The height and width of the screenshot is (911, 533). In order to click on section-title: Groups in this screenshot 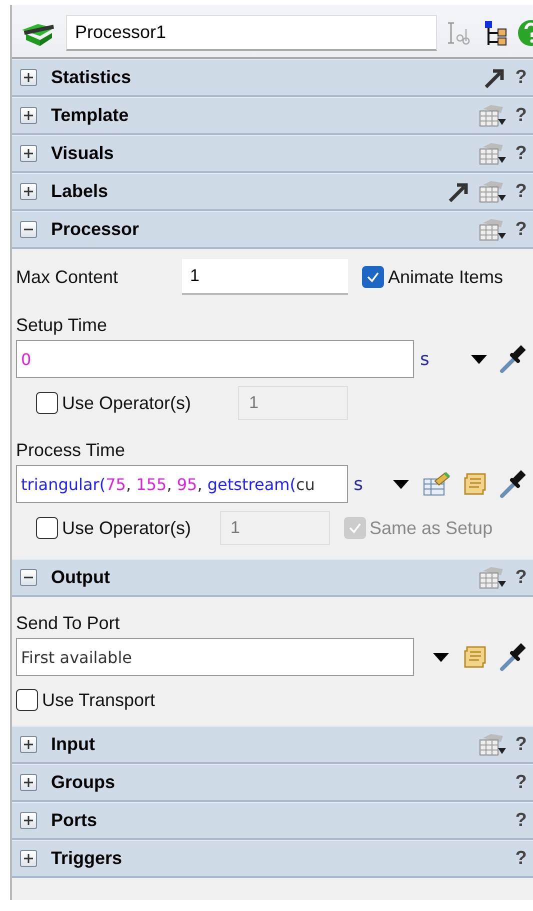, I will do `click(279, 782)`.